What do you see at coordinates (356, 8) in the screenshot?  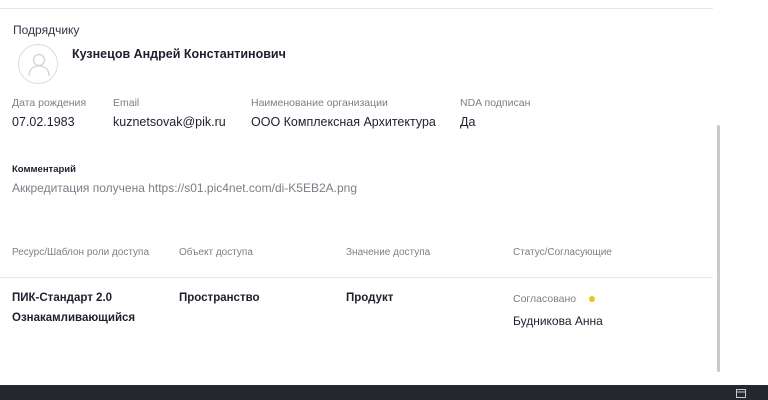 I see `top-divider` at bounding box center [356, 8].